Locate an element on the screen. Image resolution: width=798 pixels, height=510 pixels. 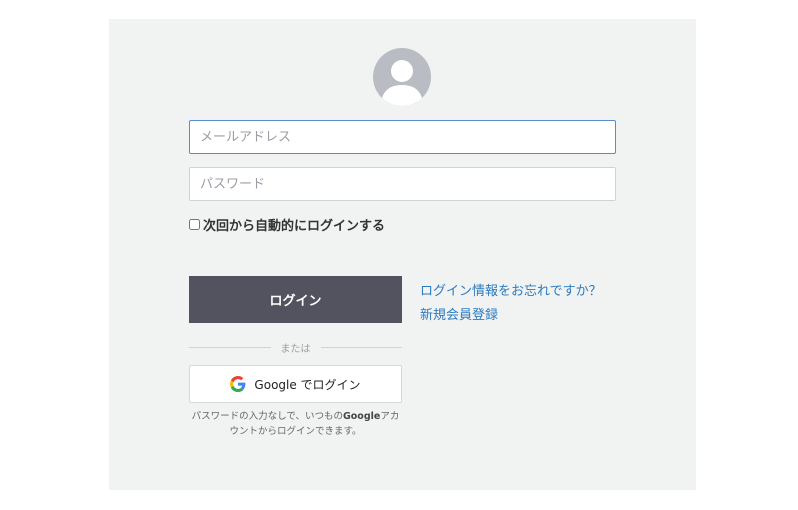
register-link: 新規会員登録 is located at coordinates (459, 313).